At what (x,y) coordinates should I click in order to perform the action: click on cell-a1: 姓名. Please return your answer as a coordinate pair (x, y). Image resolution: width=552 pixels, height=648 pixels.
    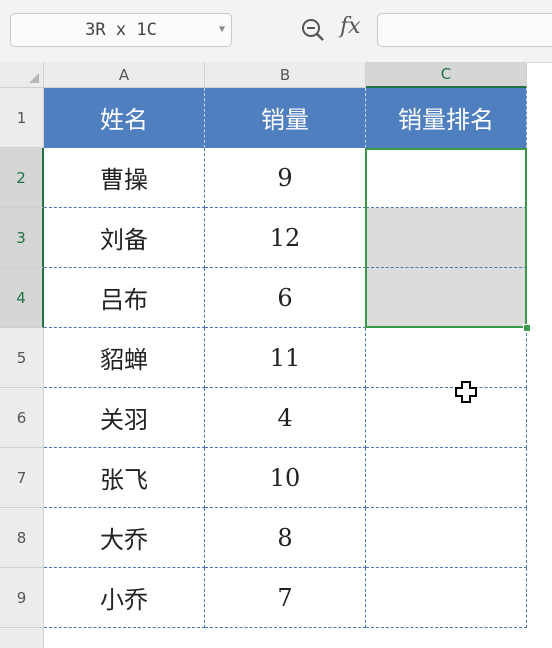
    Looking at the image, I should click on (124, 118).